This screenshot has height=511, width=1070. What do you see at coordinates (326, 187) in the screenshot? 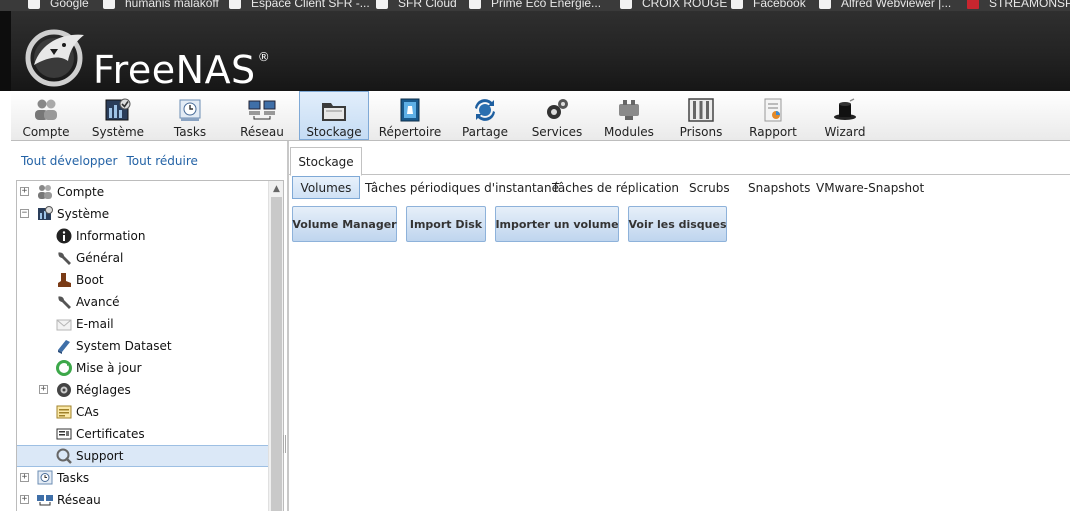
I see `subtab-volumes: Volumes` at bounding box center [326, 187].